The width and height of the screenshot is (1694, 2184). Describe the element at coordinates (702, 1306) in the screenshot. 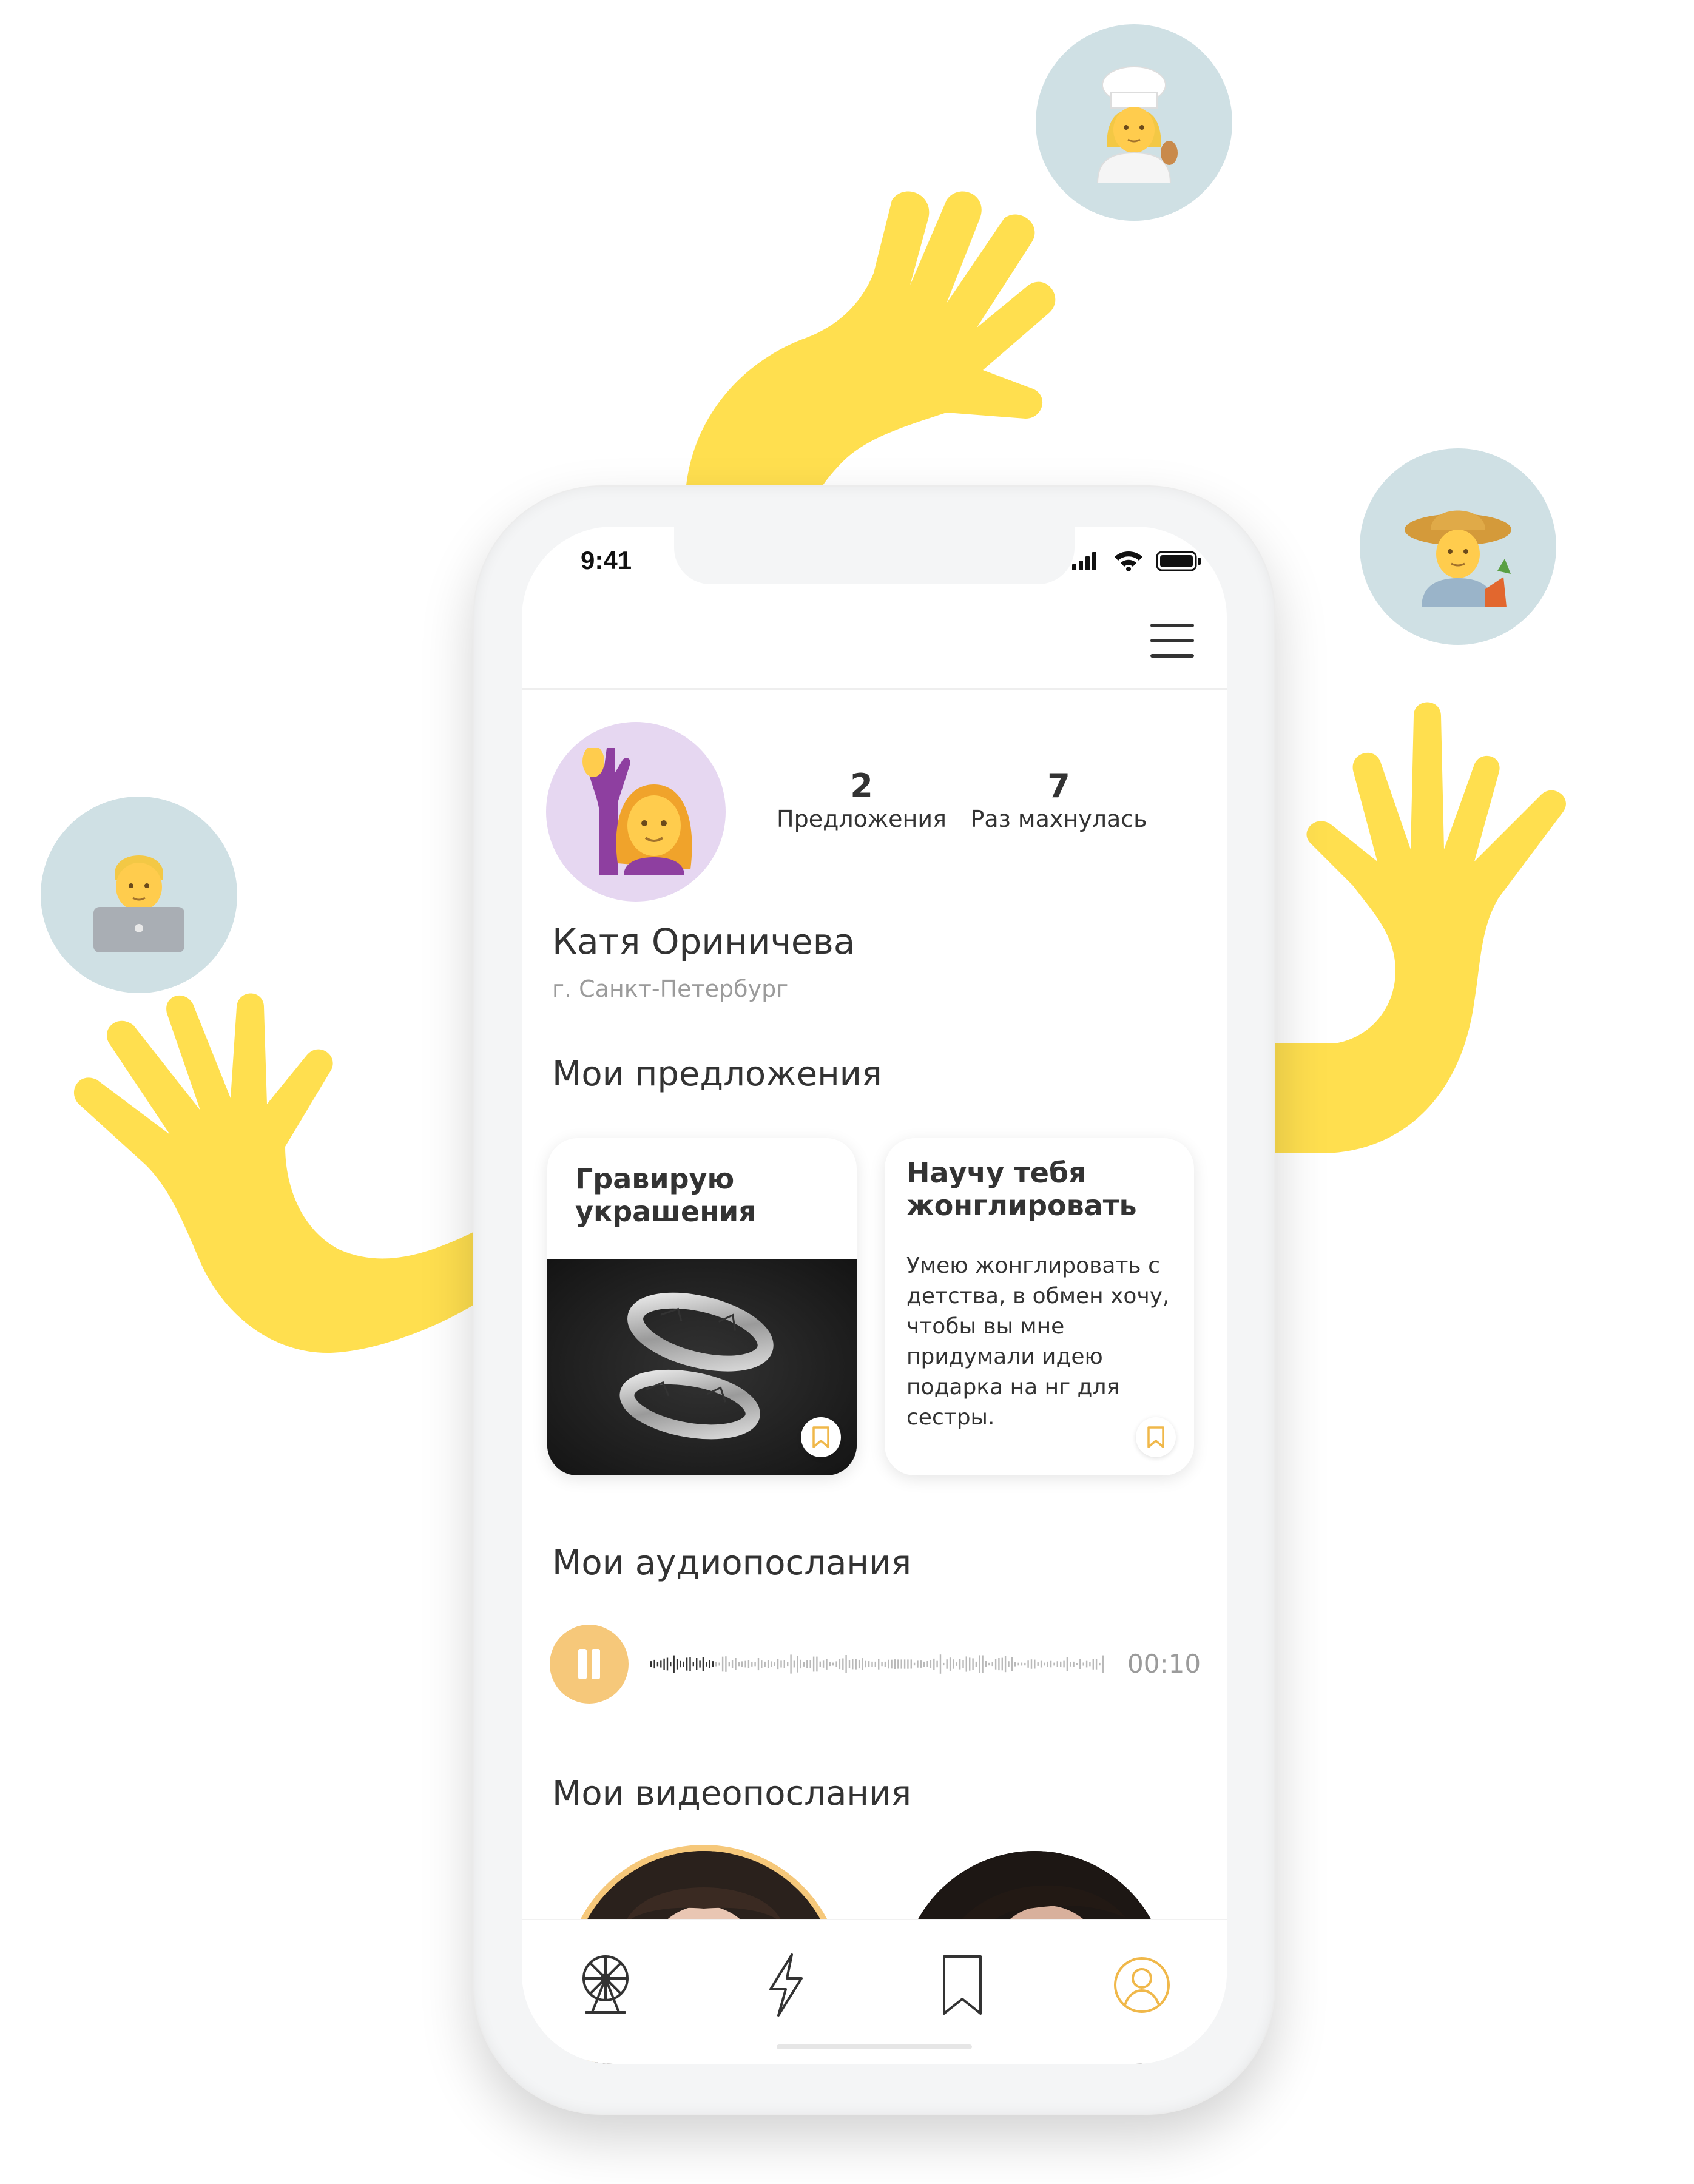

I see `offer-card-engraving: Гравирую украшения` at that location.